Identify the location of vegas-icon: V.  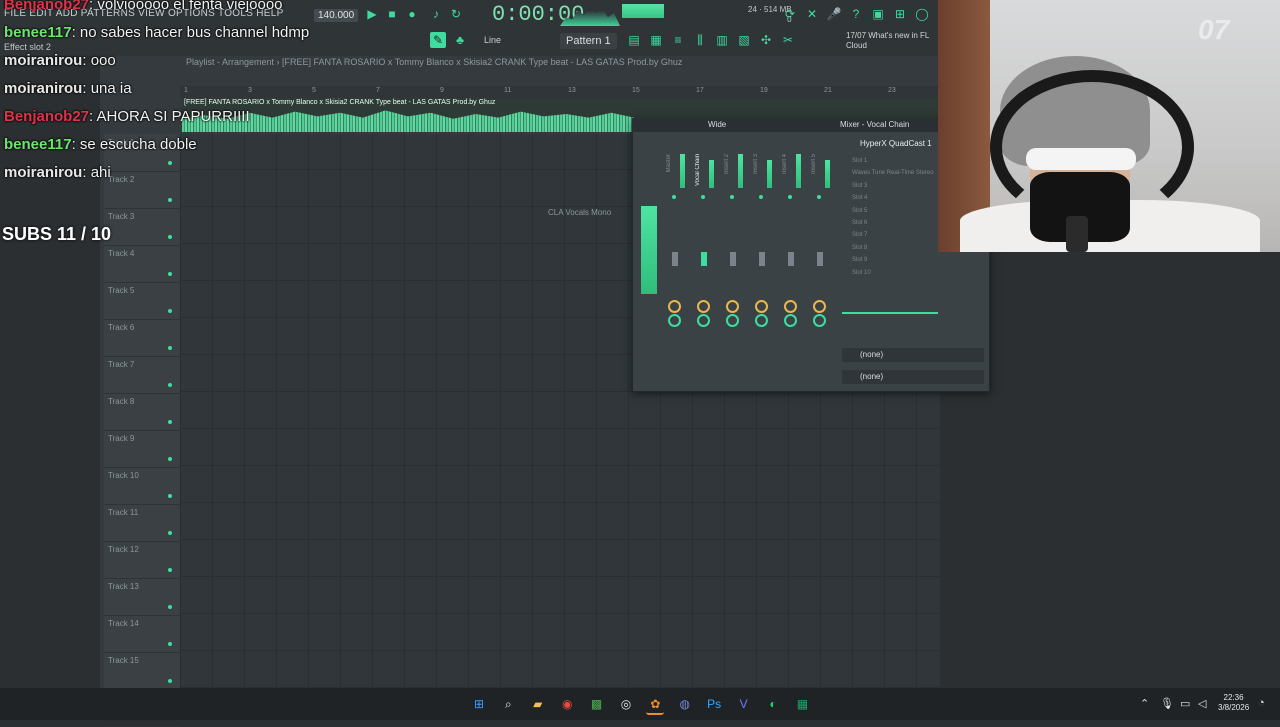
(744, 704).